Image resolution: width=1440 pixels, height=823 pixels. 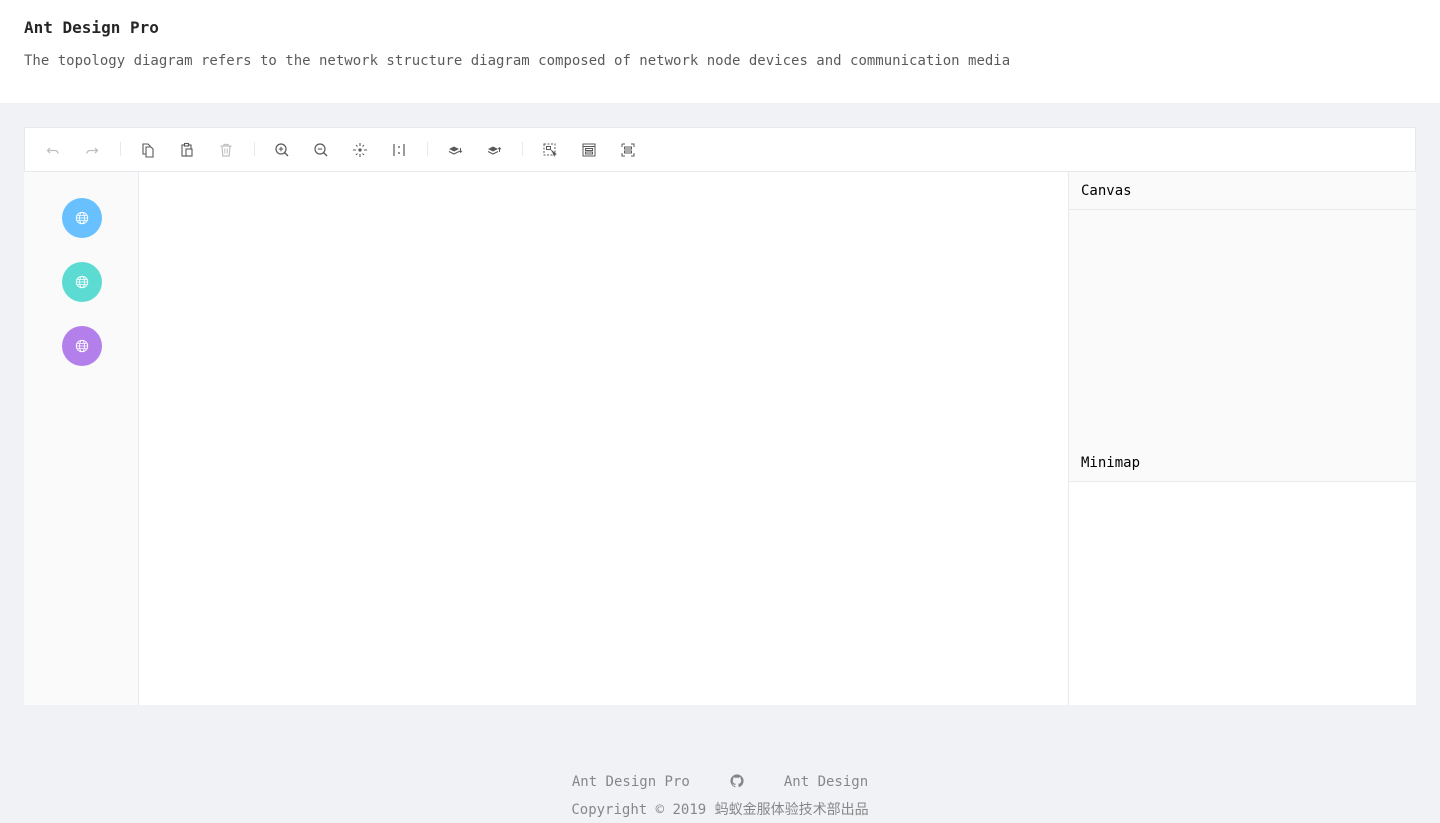 What do you see at coordinates (187, 150) in the screenshot?
I see `paste-icon` at bounding box center [187, 150].